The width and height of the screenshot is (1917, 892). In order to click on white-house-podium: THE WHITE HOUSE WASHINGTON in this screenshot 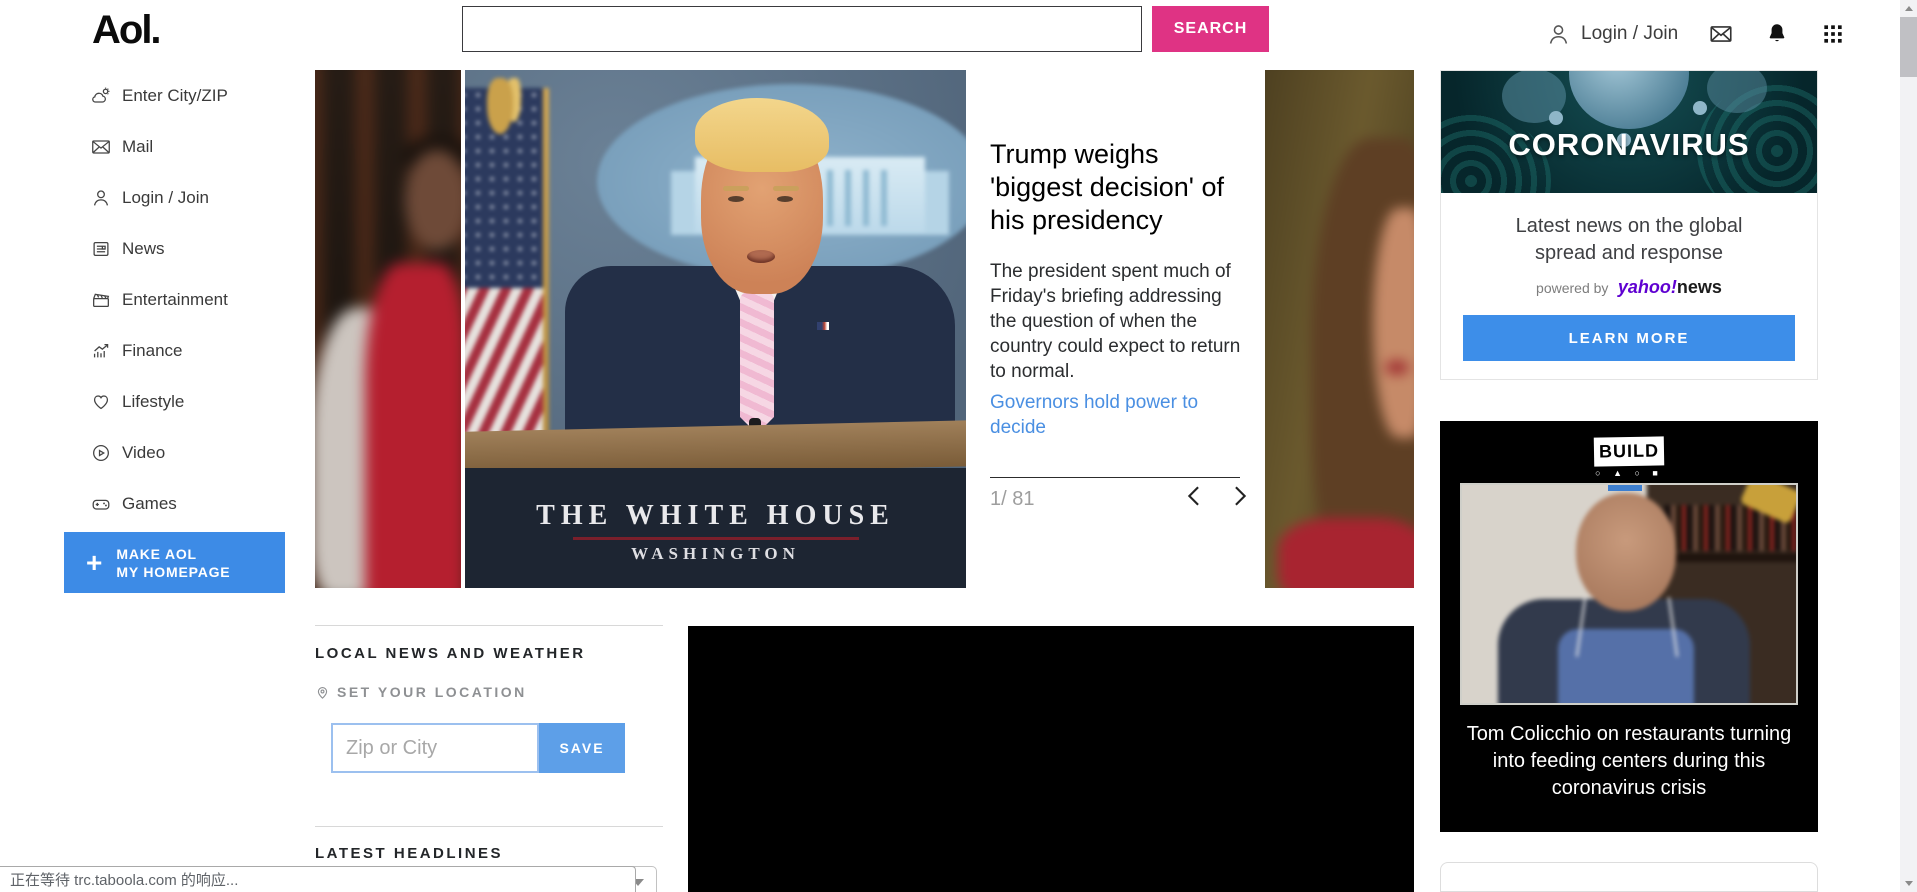, I will do `click(715, 528)`.